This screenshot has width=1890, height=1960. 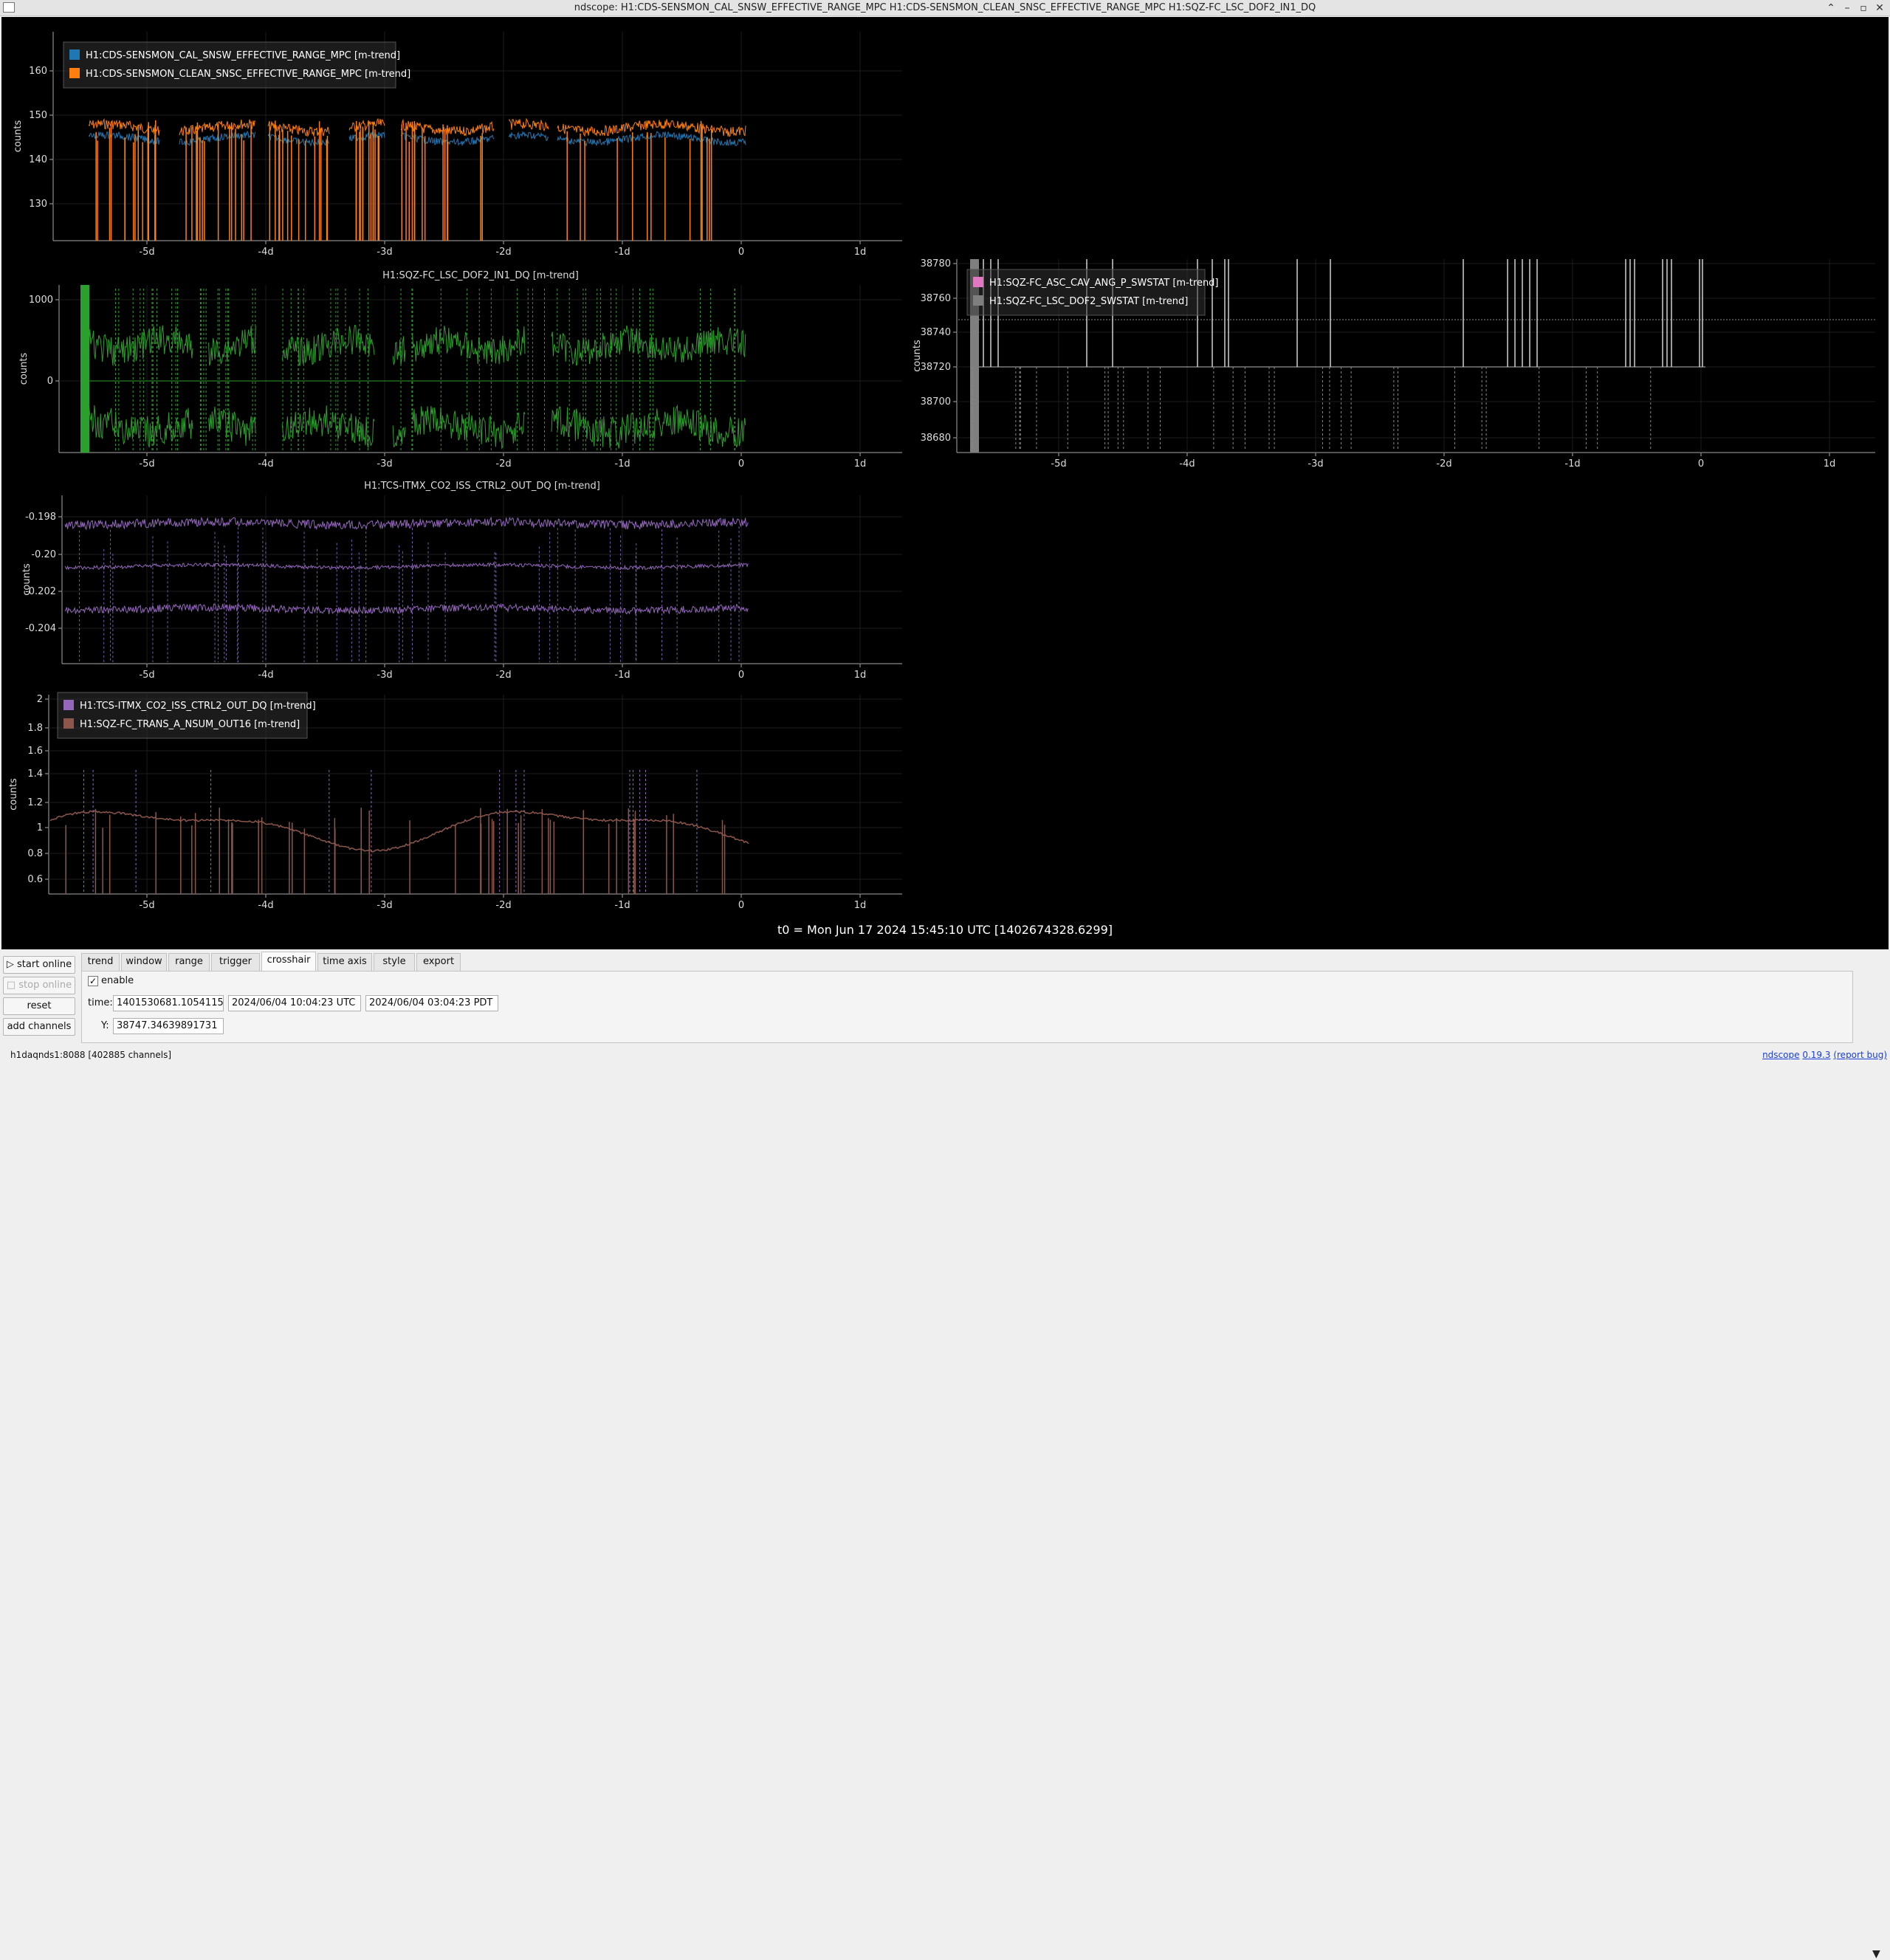 What do you see at coordinates (68, 705) in the screenshot?
I see `combo-legend-swatch` at bounding box center [68, 705].